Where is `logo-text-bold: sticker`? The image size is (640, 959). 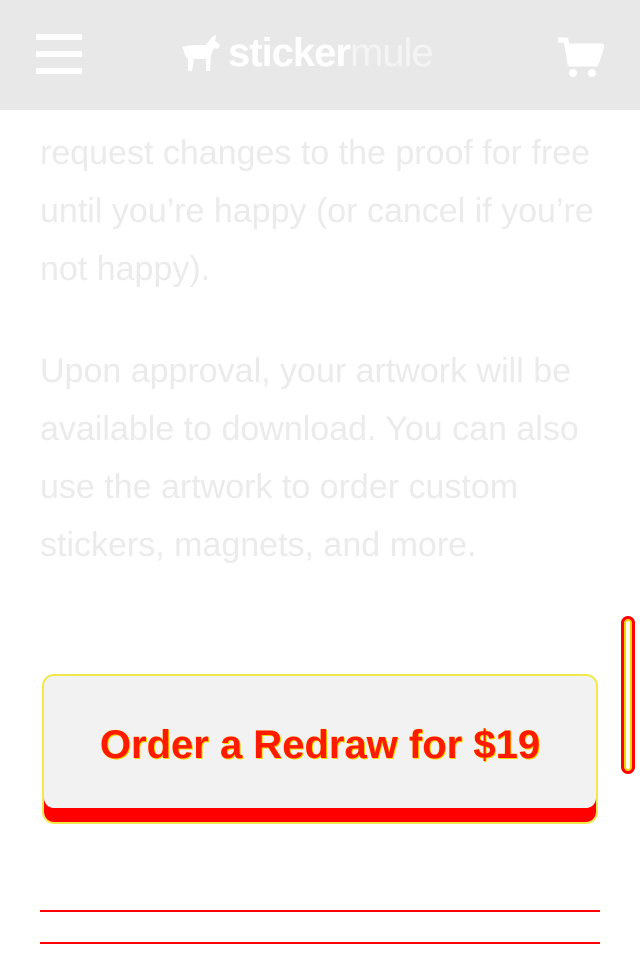
logo-text-bold: sticker is located at coordinates (289, 53).